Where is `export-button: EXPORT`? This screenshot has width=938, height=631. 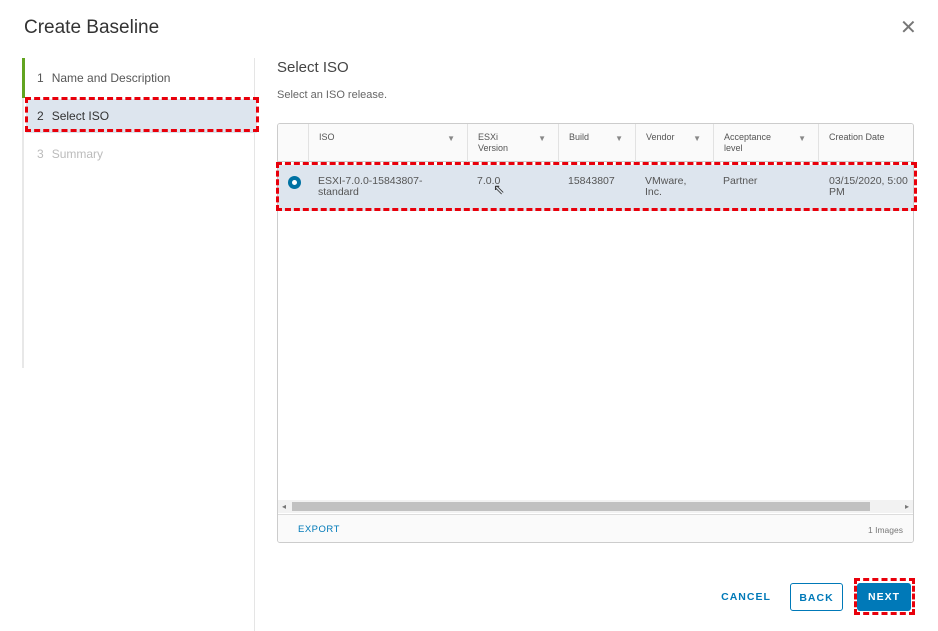
export-button: EXPORT is located at coordinates (319, 529).